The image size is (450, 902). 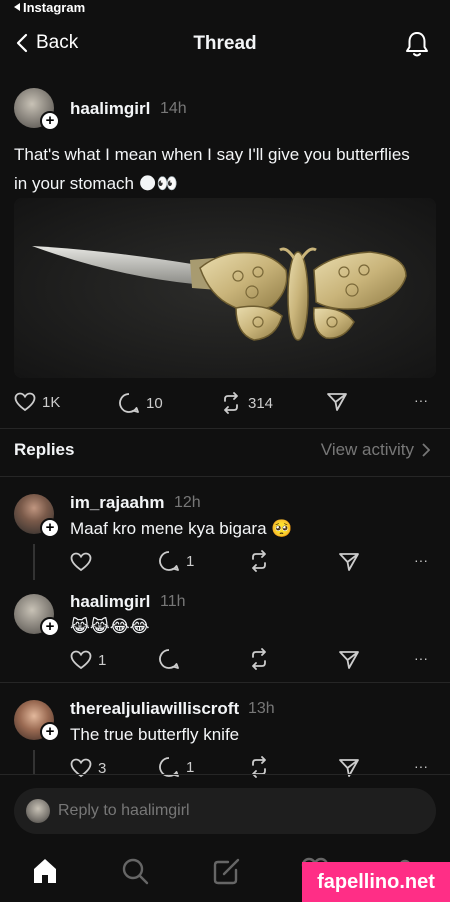 What do you see at coordinates (173, 601) in the screenshot?
I see `reply-time: 11h` at bounding box center [173, 601].